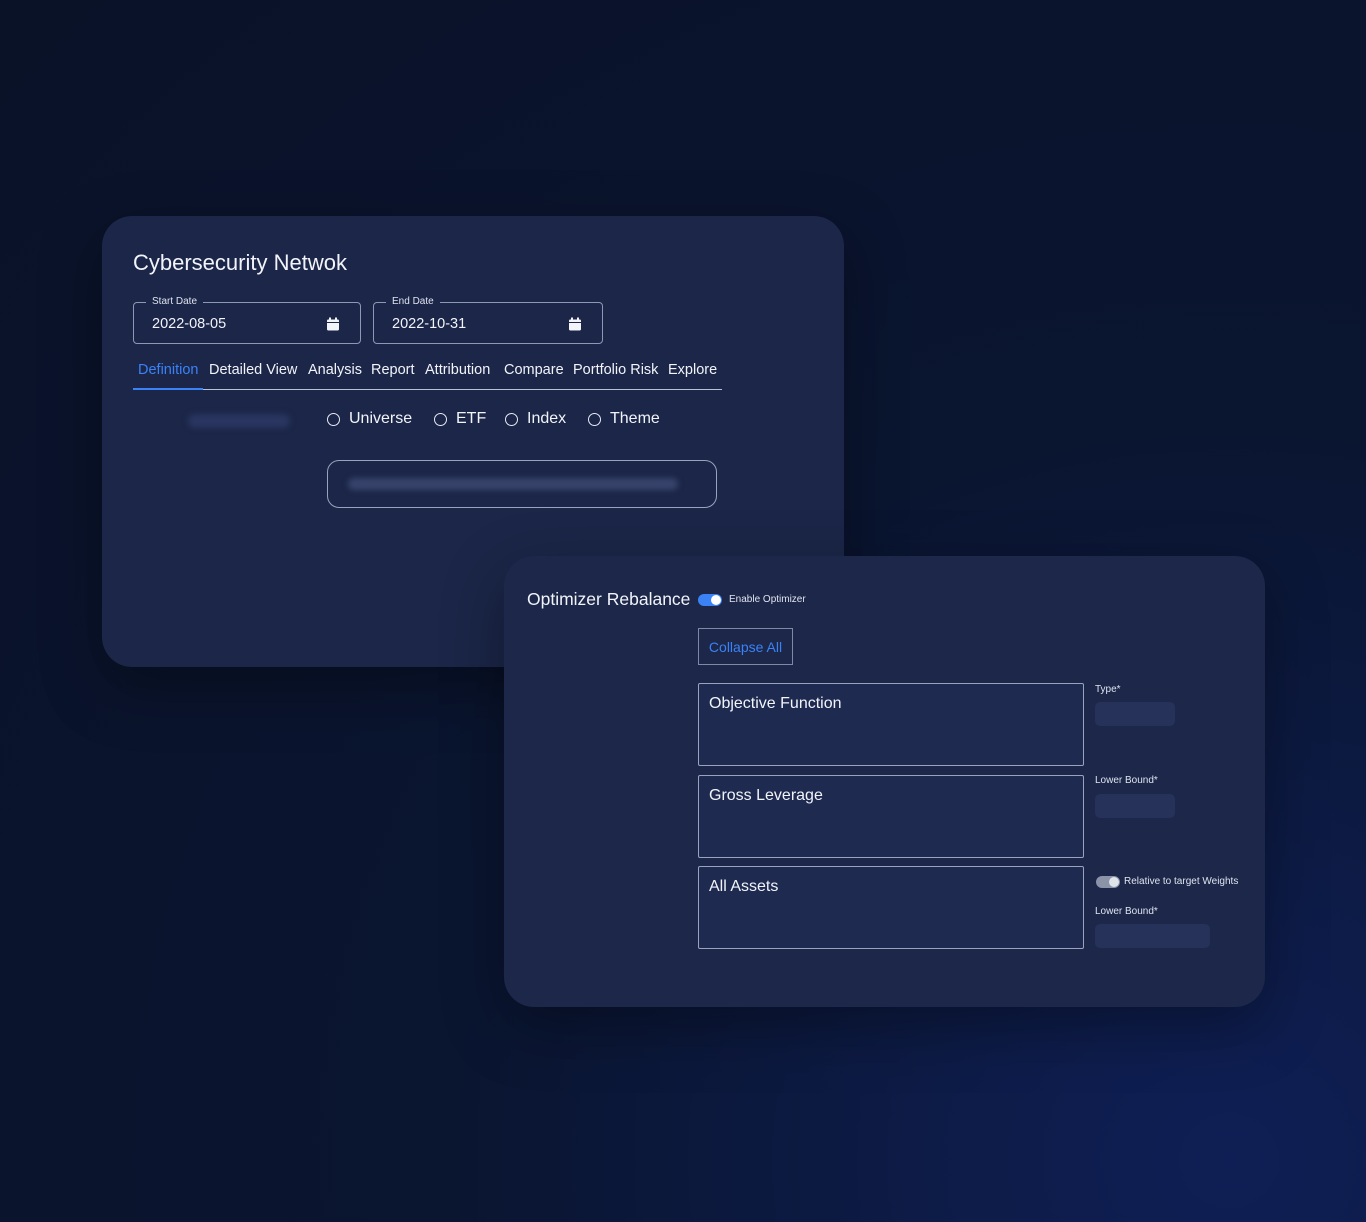  I want to click on tab-compare: Compare, so click(534, 370).